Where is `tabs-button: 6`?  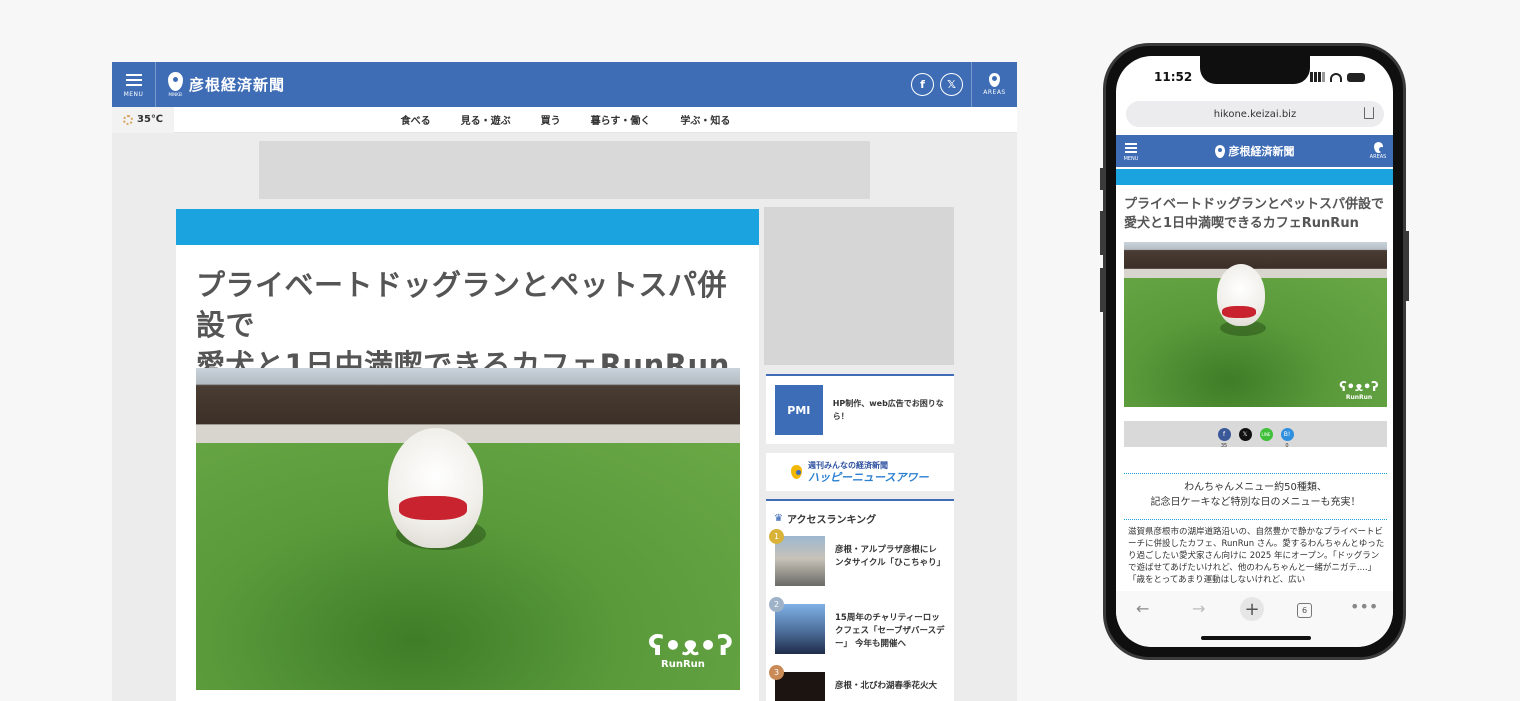
tabs-button: 6 is located at coordinates (1304, 610).